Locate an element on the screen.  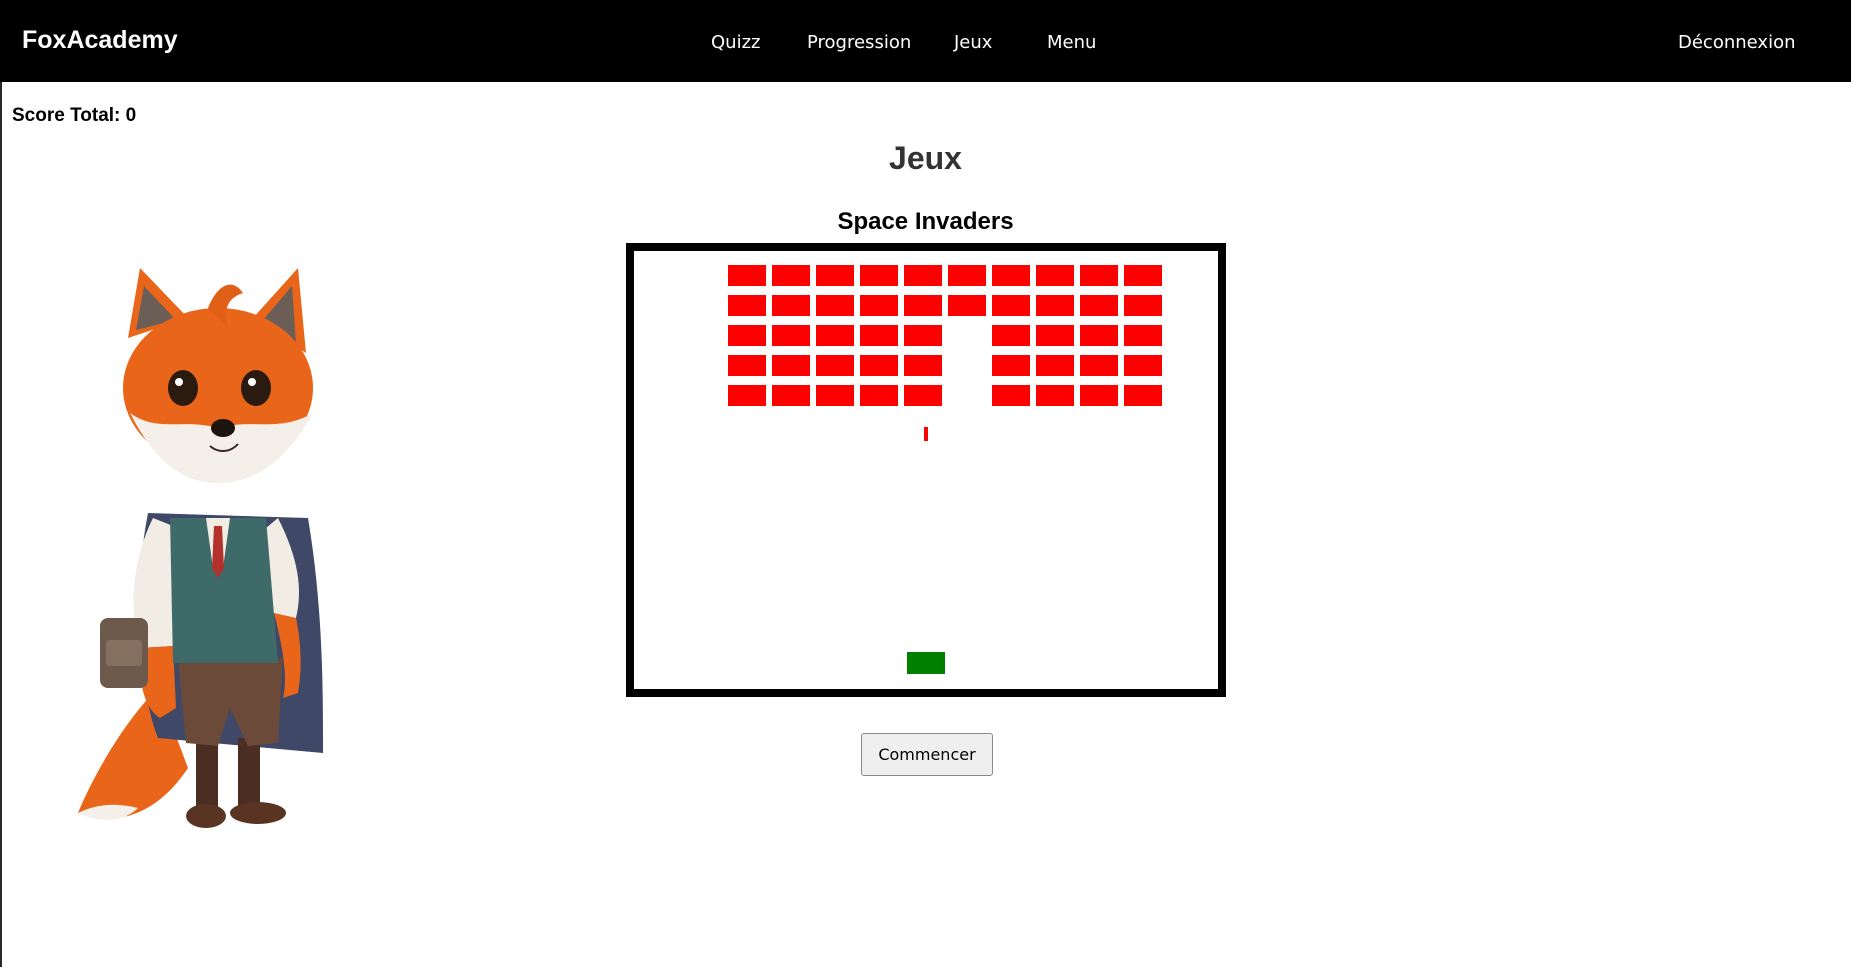
bullet is located at coordinates (926, 434).